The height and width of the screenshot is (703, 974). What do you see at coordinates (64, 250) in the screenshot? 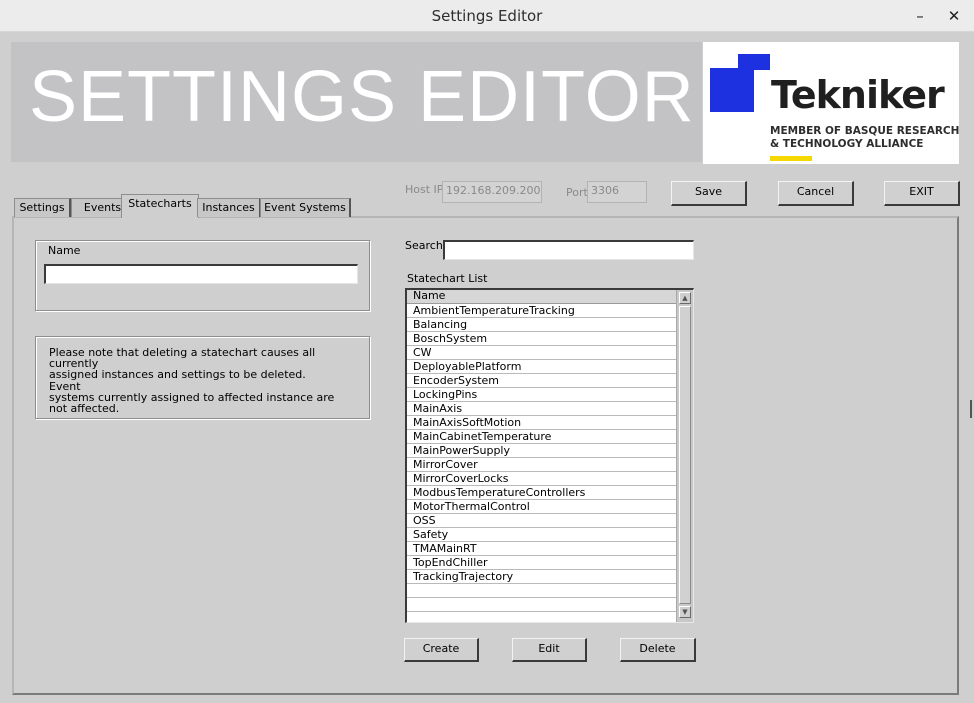
I see `name-label: Name` at bounding box center [64, 250].